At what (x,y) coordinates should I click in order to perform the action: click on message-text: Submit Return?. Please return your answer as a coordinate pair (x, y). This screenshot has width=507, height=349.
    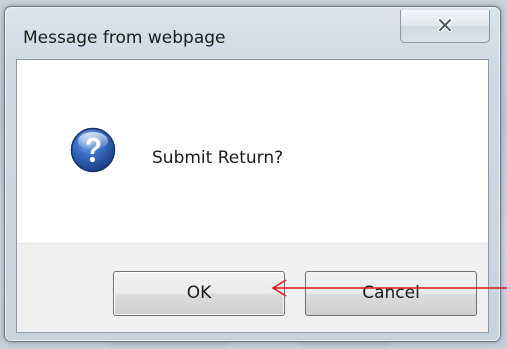
    Looking at the image, I should click on (218, 158).